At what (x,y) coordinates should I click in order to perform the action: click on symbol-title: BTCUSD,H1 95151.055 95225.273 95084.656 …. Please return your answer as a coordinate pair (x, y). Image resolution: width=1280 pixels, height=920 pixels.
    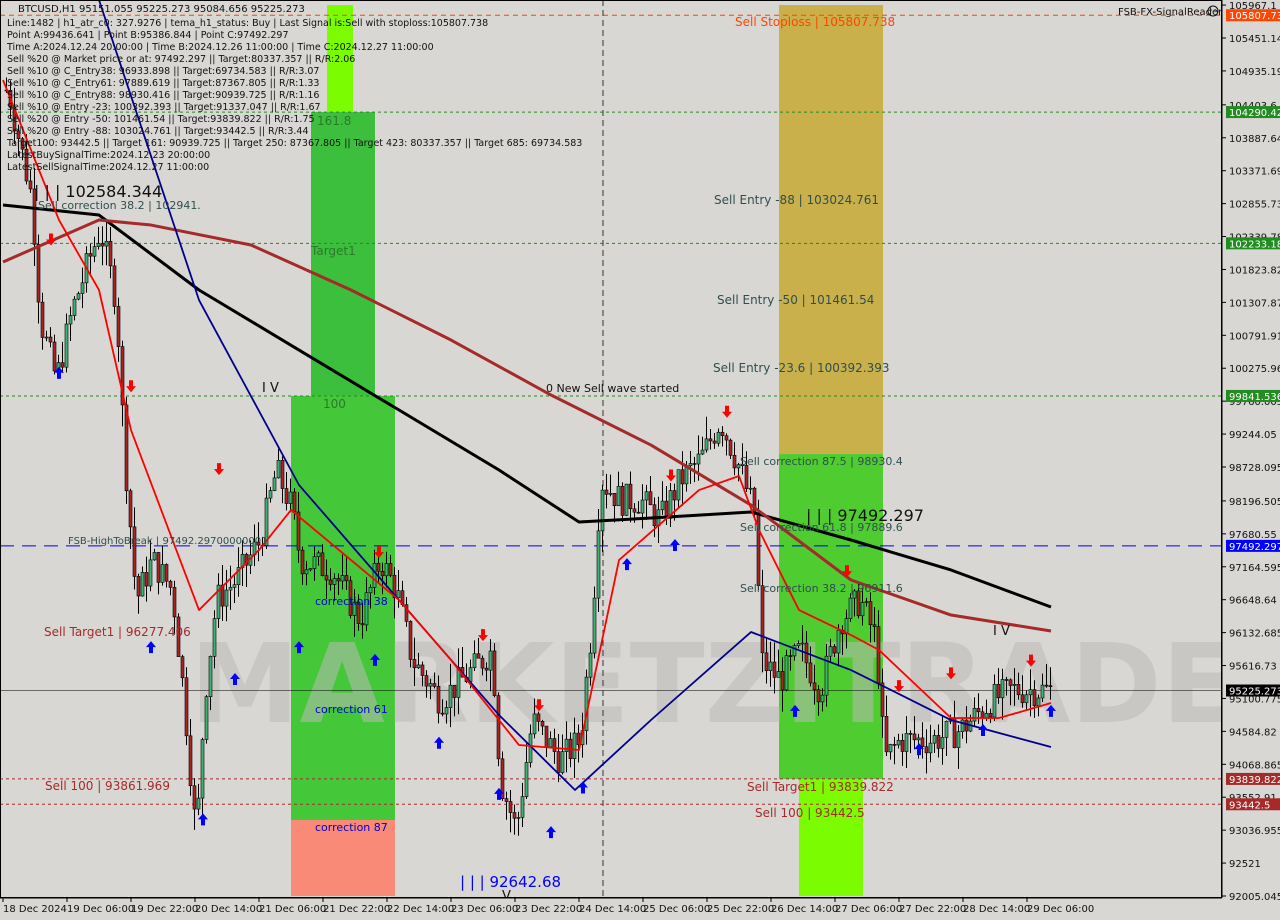
    Looking at the image, I should click on (161, 9).